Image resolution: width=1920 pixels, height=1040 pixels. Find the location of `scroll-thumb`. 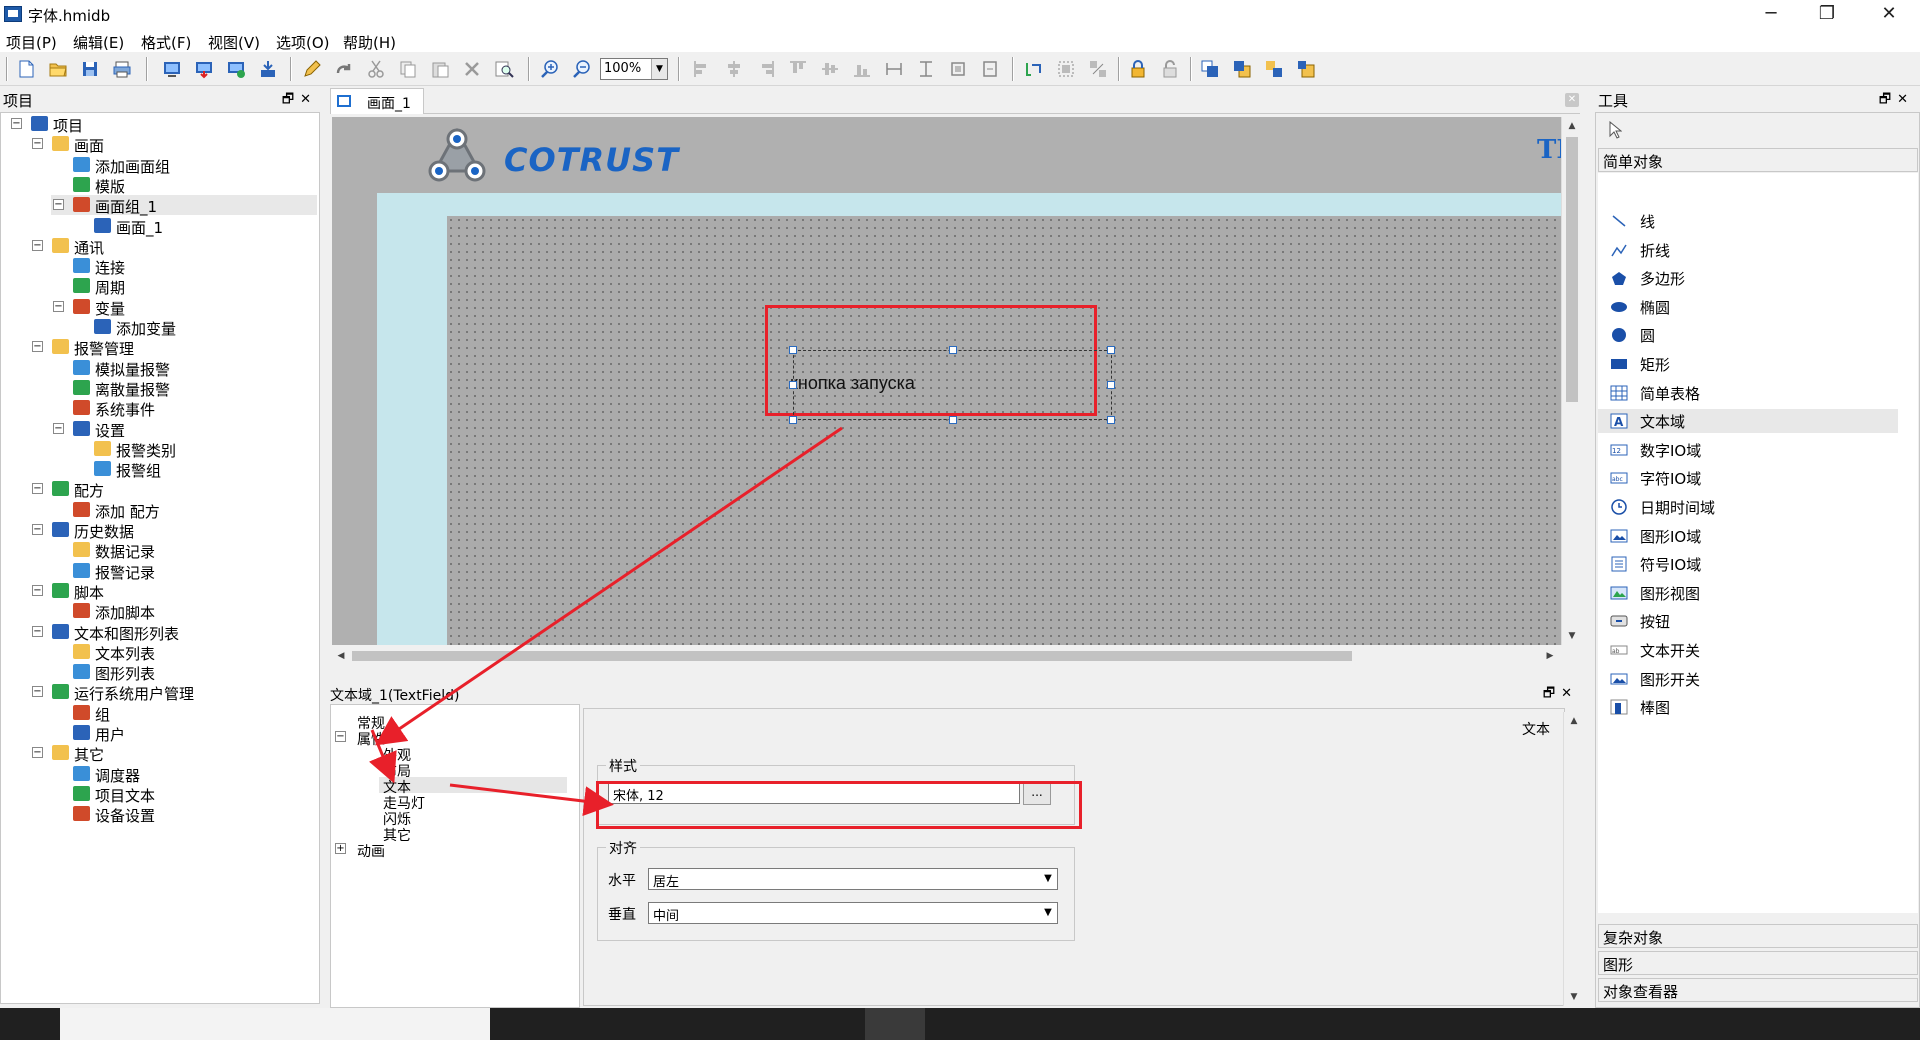

scroll-thumb is located at coordinates (1572, 269).